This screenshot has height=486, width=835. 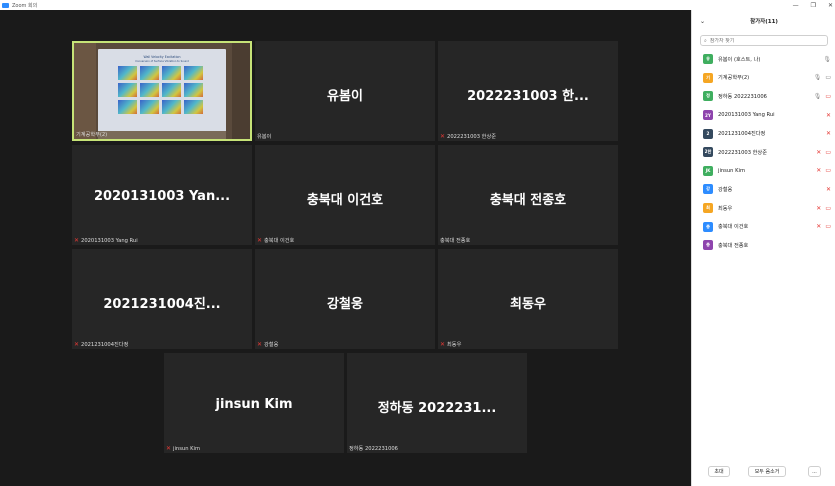 I want to click on video-tile: 2021231004진... ✕ 2021231004진다정, so click(x=162, y=299).